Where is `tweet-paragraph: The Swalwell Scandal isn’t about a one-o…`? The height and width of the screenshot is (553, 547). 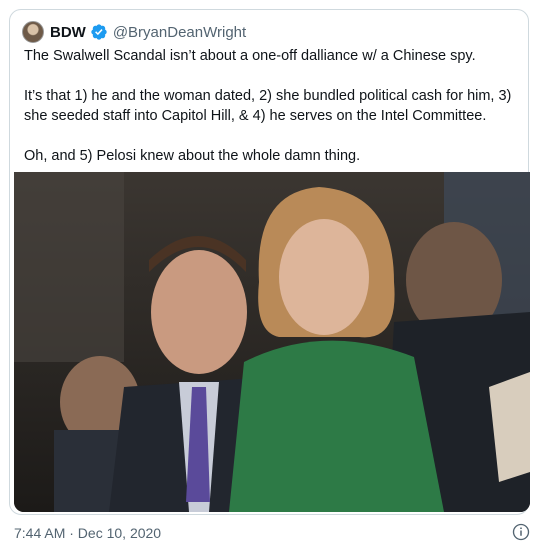 tweet-paragraph: The Swalwell Scandal isn’t about a one-o… is located at coordinates (250, 56).